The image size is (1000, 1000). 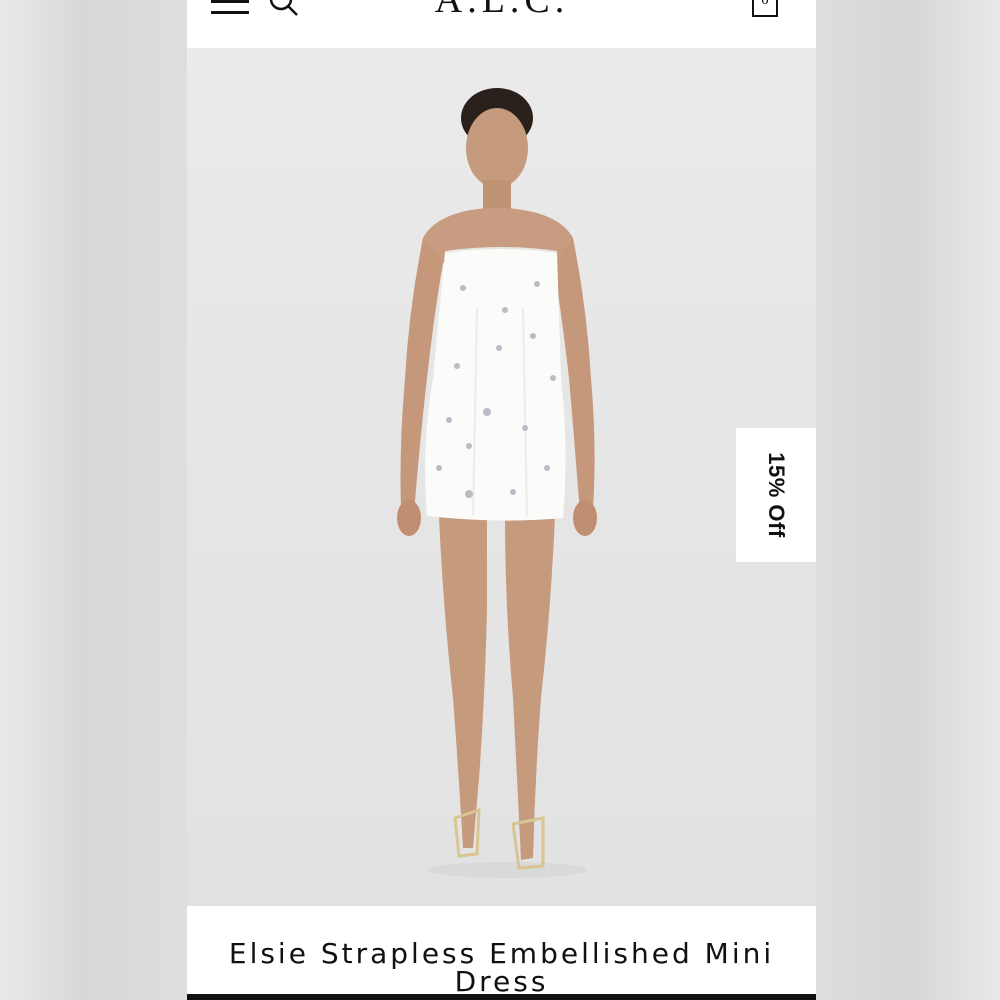 I want to click on discount-tab: 15% Off, so click(x=776, y=495).